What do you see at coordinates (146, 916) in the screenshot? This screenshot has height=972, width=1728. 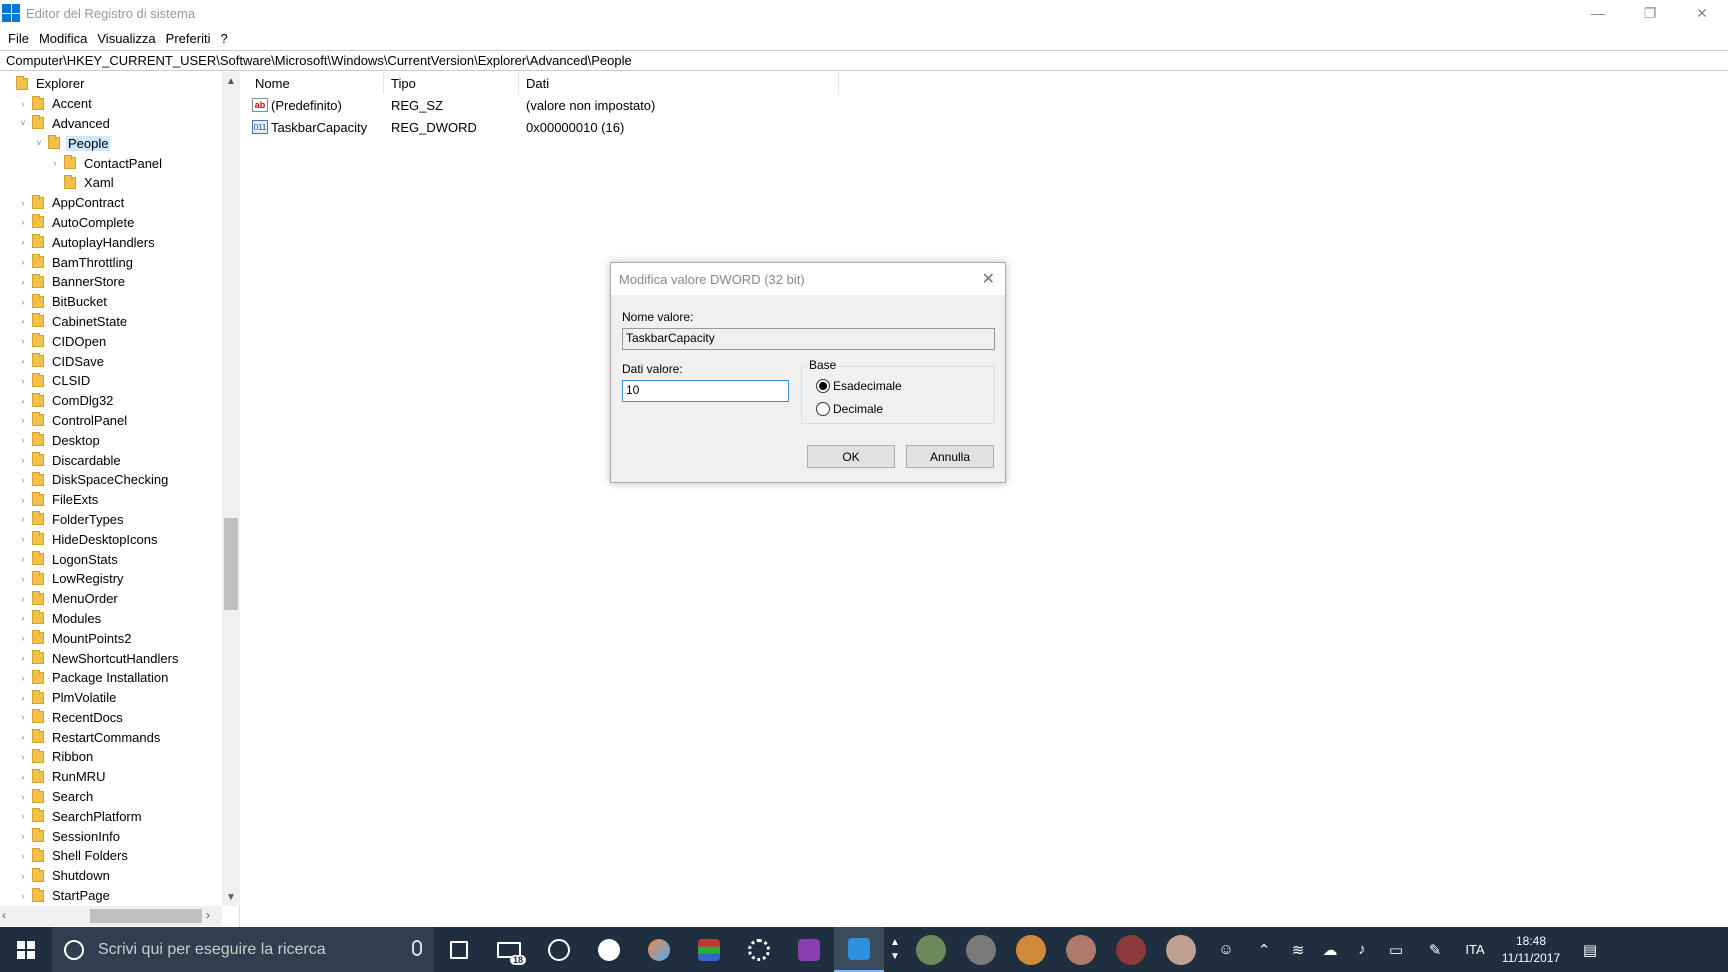 I see `tree-hscroll-thumb` at bounding box center [146, 916].